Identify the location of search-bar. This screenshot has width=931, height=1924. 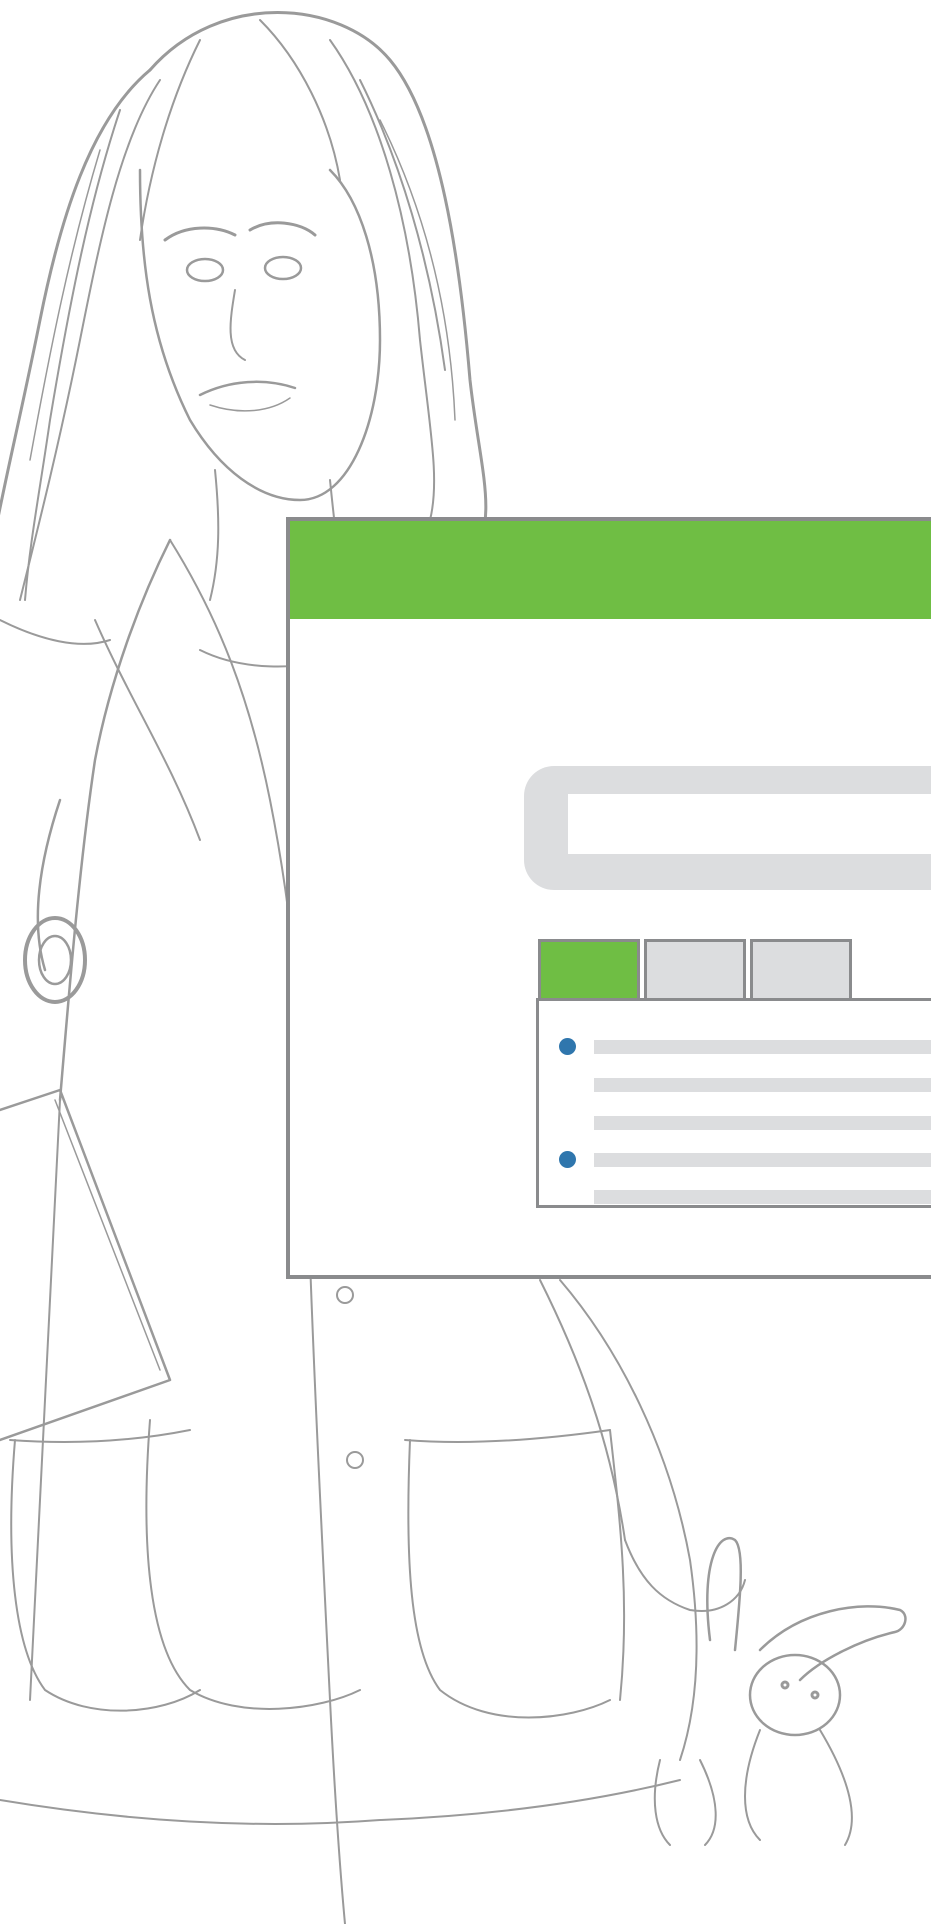
(727, 828).